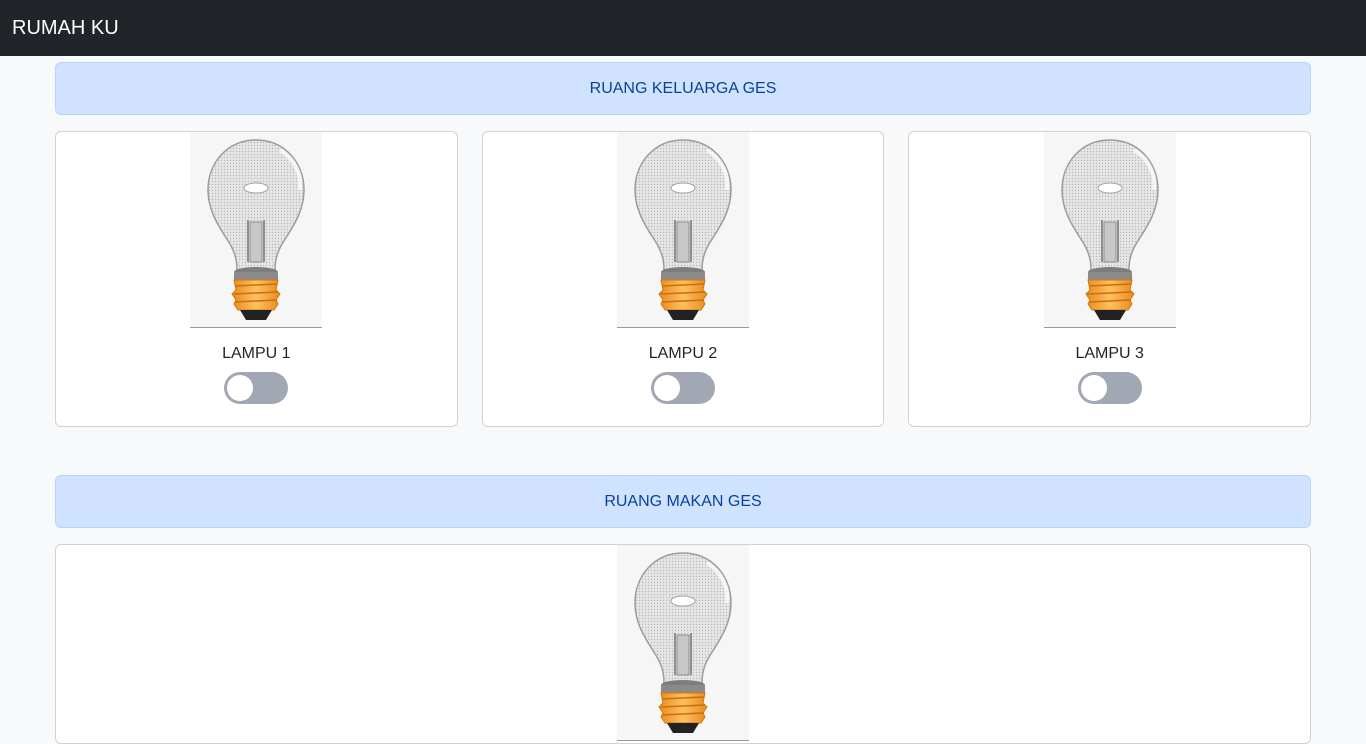 This screenshot has height=744, width=1366. Describe the element at coordinates (256, 388) in the screenshot. I see `lamp-1-toggle` at that location.